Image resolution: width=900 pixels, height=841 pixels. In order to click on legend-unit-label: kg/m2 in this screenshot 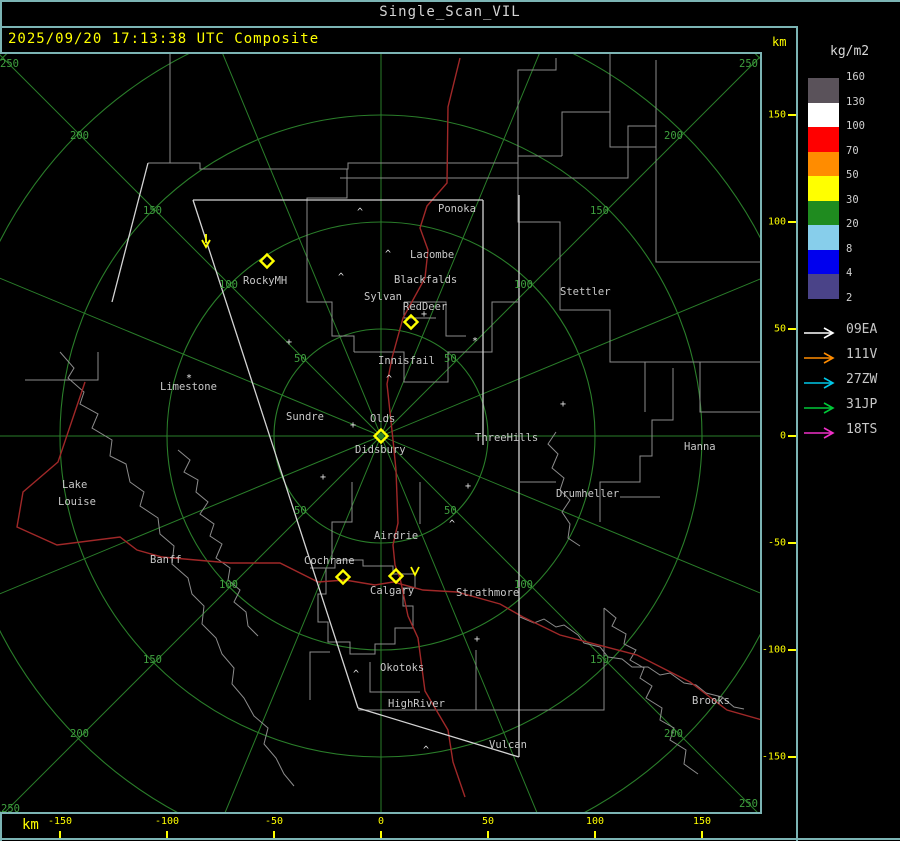, I will do `click(850, 51)`.